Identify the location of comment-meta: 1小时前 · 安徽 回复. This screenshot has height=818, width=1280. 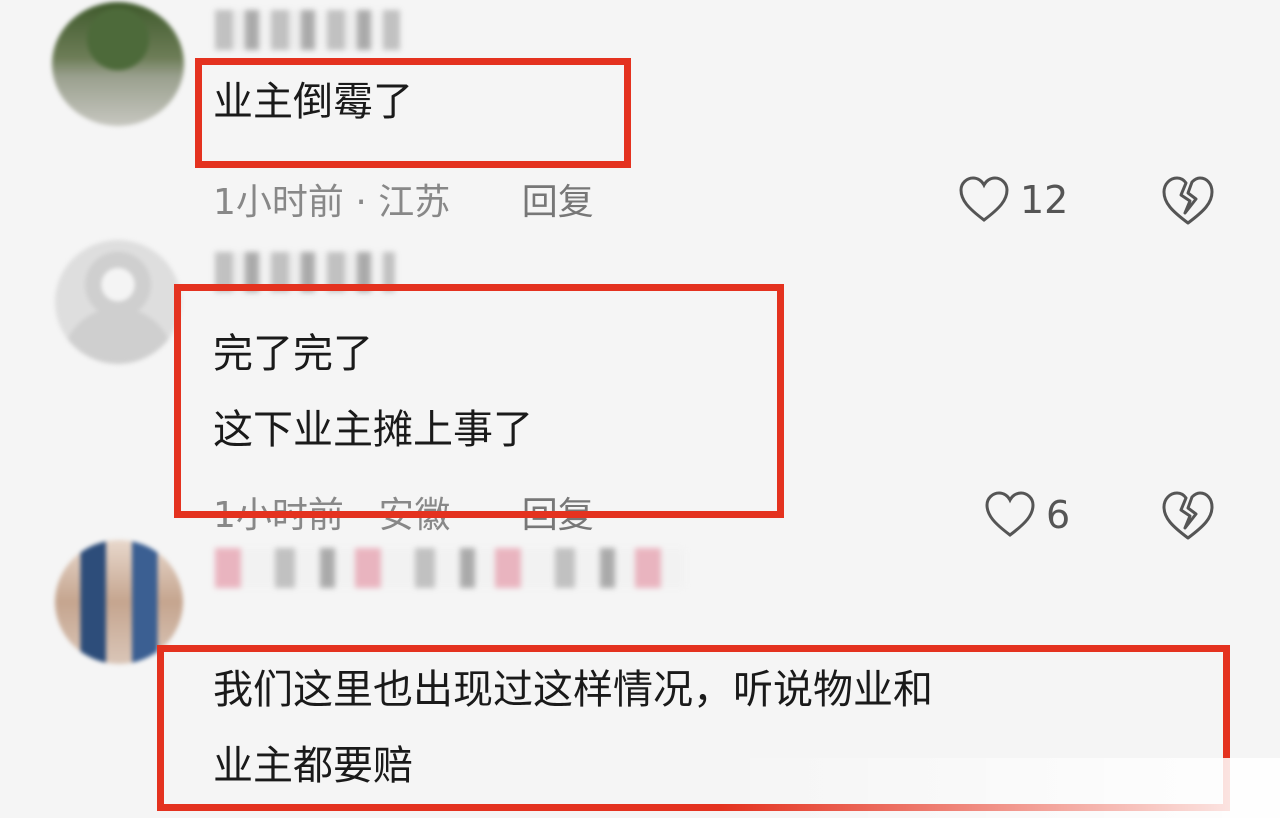
(403, 516).